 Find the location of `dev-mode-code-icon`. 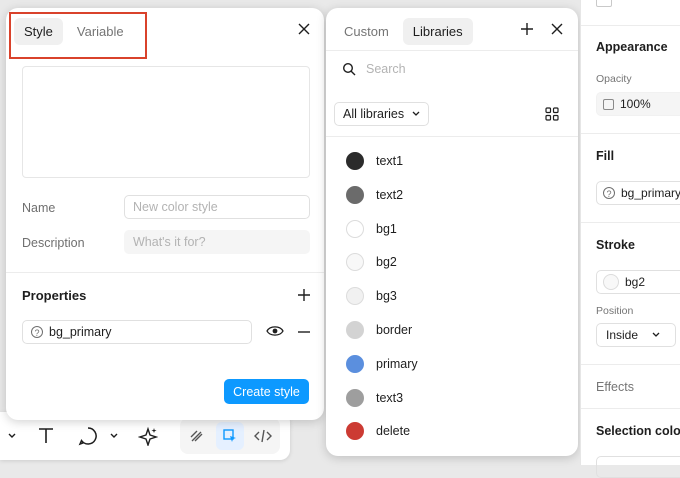

dev-mode-code-icon is located at coordinates (263, 436).